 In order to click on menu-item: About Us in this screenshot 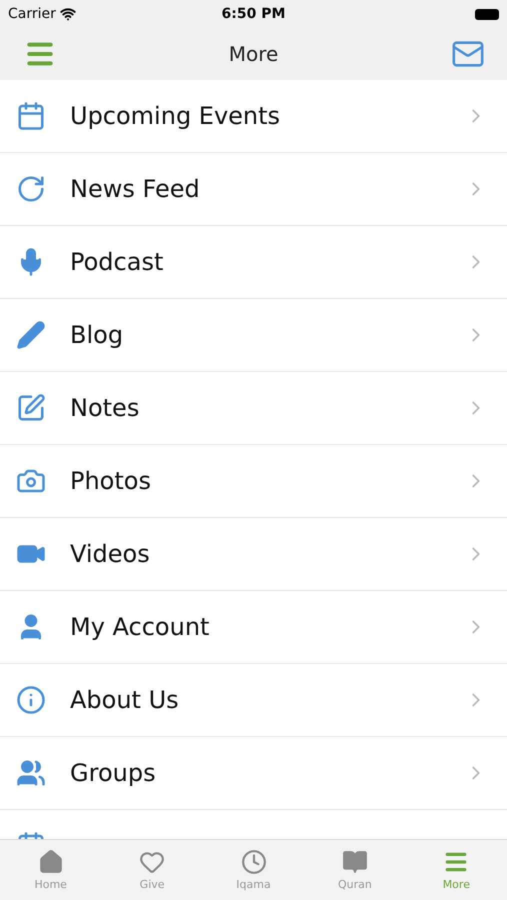, I will do `click(253, 700)`.